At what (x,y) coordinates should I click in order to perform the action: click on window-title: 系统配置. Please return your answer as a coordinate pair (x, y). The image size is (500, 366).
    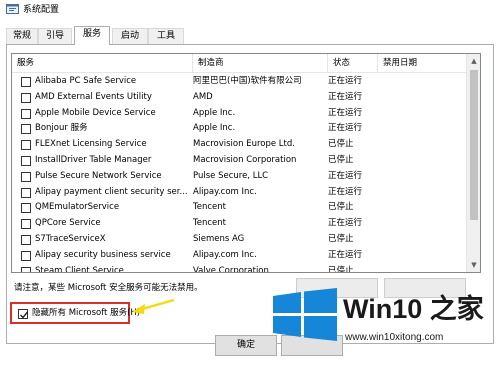
    Looking at the image, I should click on (41, 10).